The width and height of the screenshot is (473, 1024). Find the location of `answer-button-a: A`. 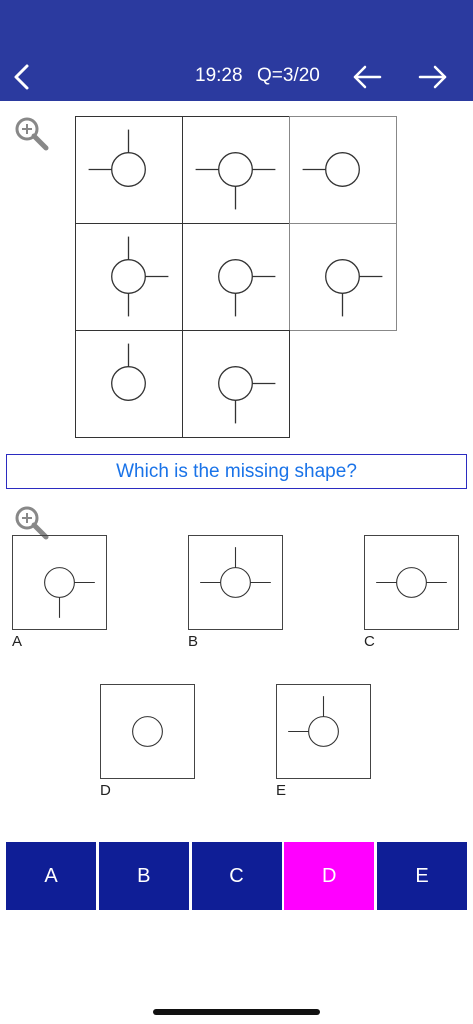

answer-button-a: A is located at coordinates (51, 876).